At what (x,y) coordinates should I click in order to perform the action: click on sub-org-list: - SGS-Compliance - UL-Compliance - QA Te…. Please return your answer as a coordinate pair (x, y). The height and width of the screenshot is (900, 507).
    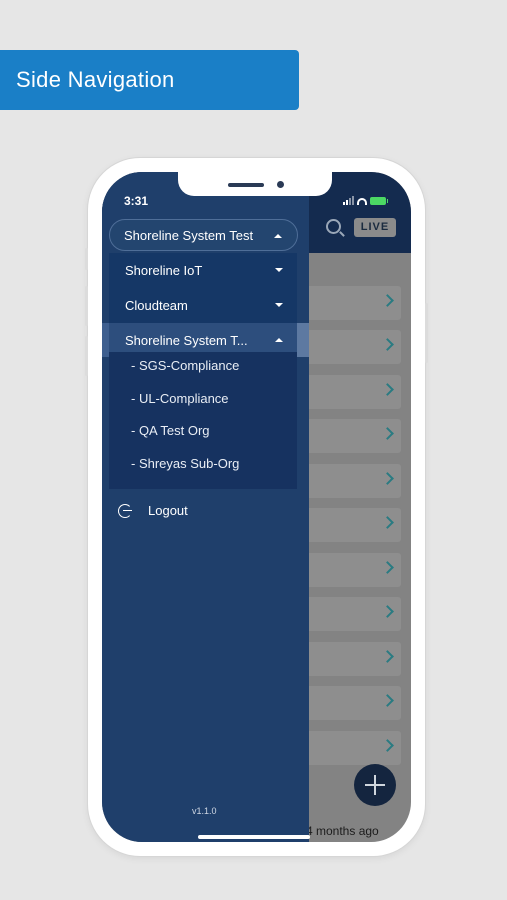
    Looking at the image, I should click on (203, 420).